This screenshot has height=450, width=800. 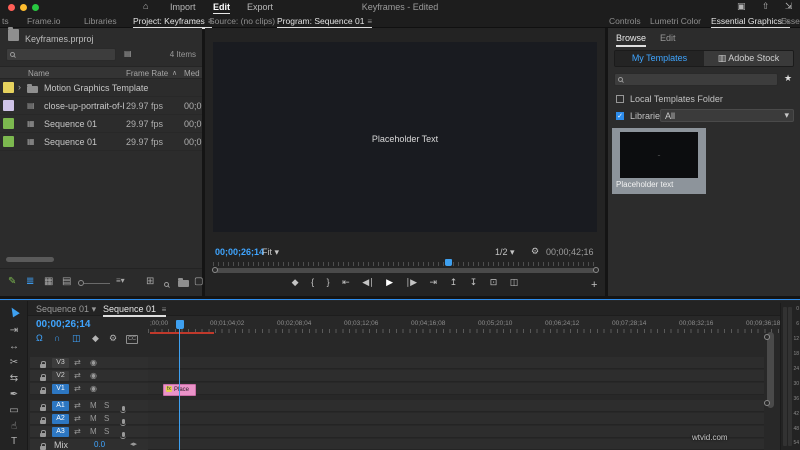 What do you see at coordinates (596, 270) in the screenshot?
I see `scrollbar-right-handle` at bounding box center [596, 270].